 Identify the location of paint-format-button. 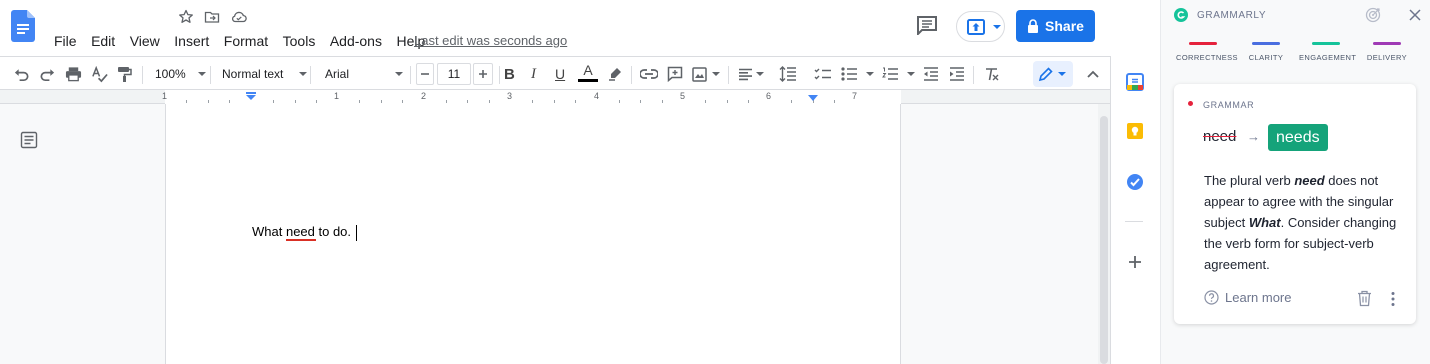
(124, 74).